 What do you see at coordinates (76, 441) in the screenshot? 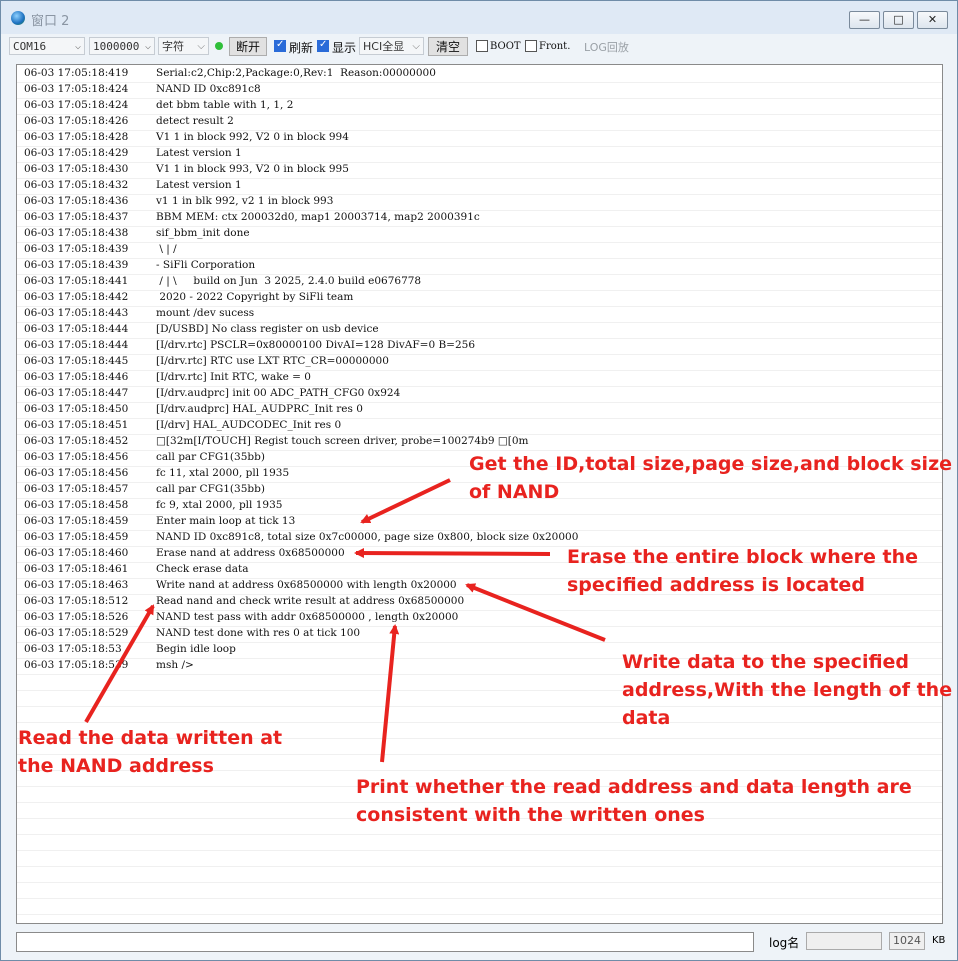
I see `log-timestamp: 06-03 17:05:18:452` at bounding box center [76, 441].